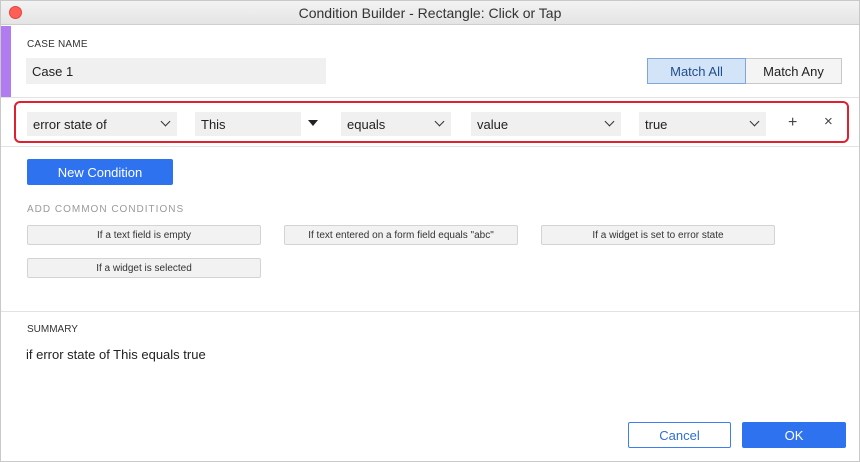  I want to click on target-select: This, so click(248, 124).